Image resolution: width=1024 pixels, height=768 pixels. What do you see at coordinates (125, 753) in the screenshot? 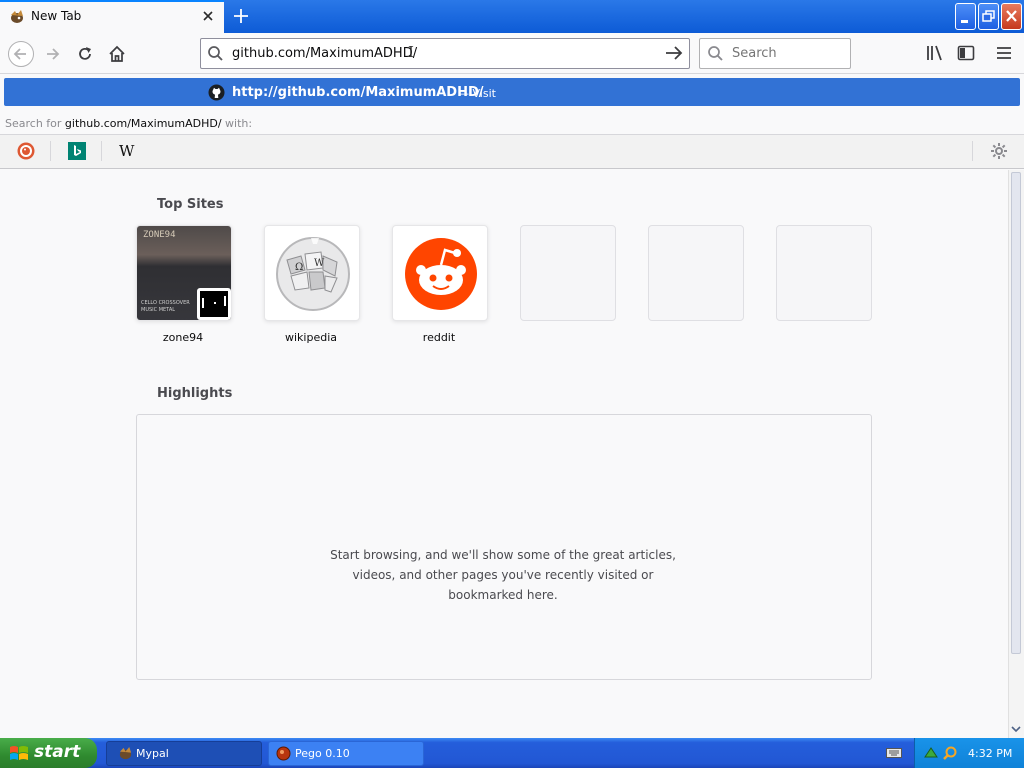
I see `mypal-icon` at bounding box center [125, 753].